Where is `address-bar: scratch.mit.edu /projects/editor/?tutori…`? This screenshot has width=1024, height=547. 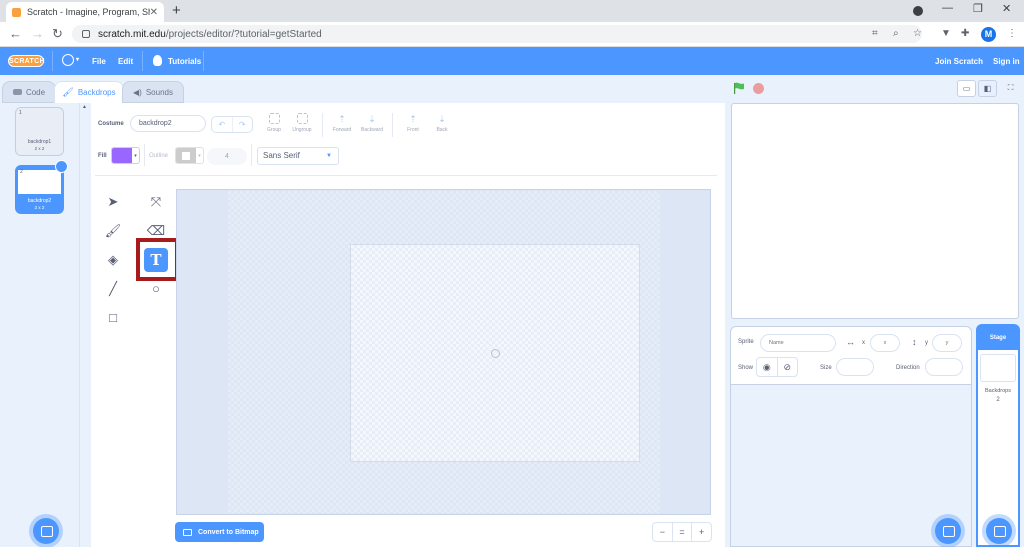
address-bar: scratch.mit.edu /projects/editor/?tutori… is located at coordinates (497, 34).